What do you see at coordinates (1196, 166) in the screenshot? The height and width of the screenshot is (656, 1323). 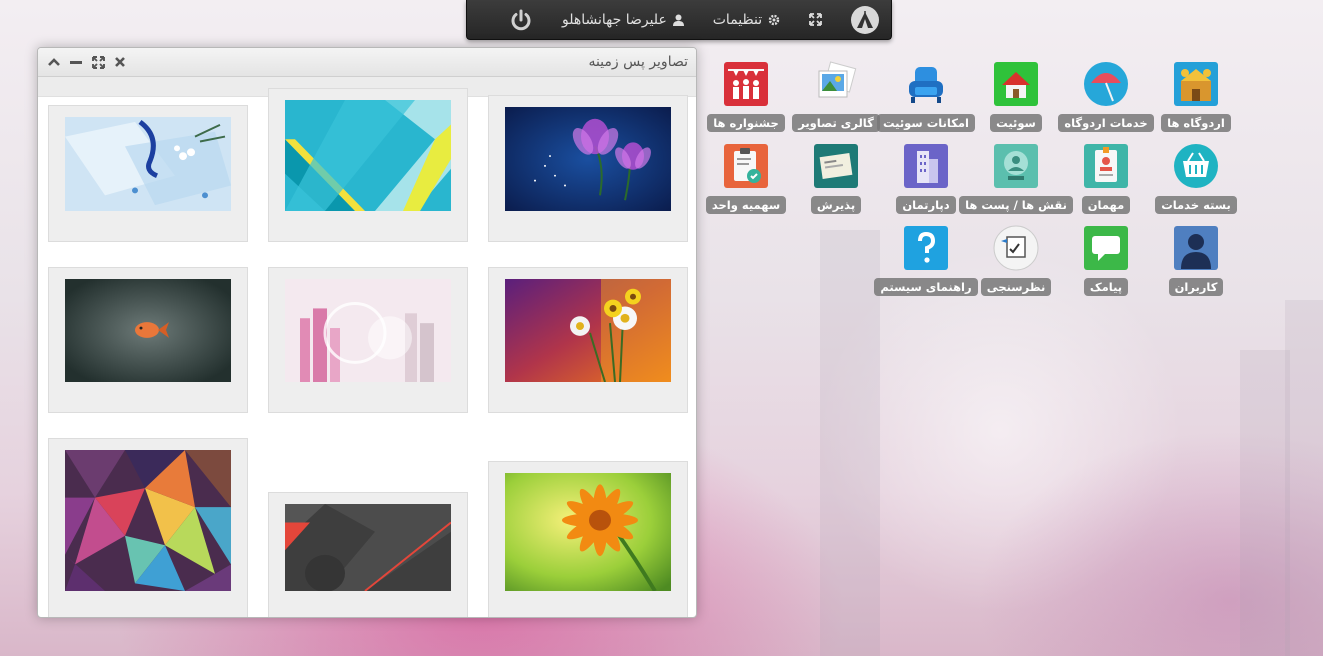 I see `basket-icon` at bounding box center [1196, 166].